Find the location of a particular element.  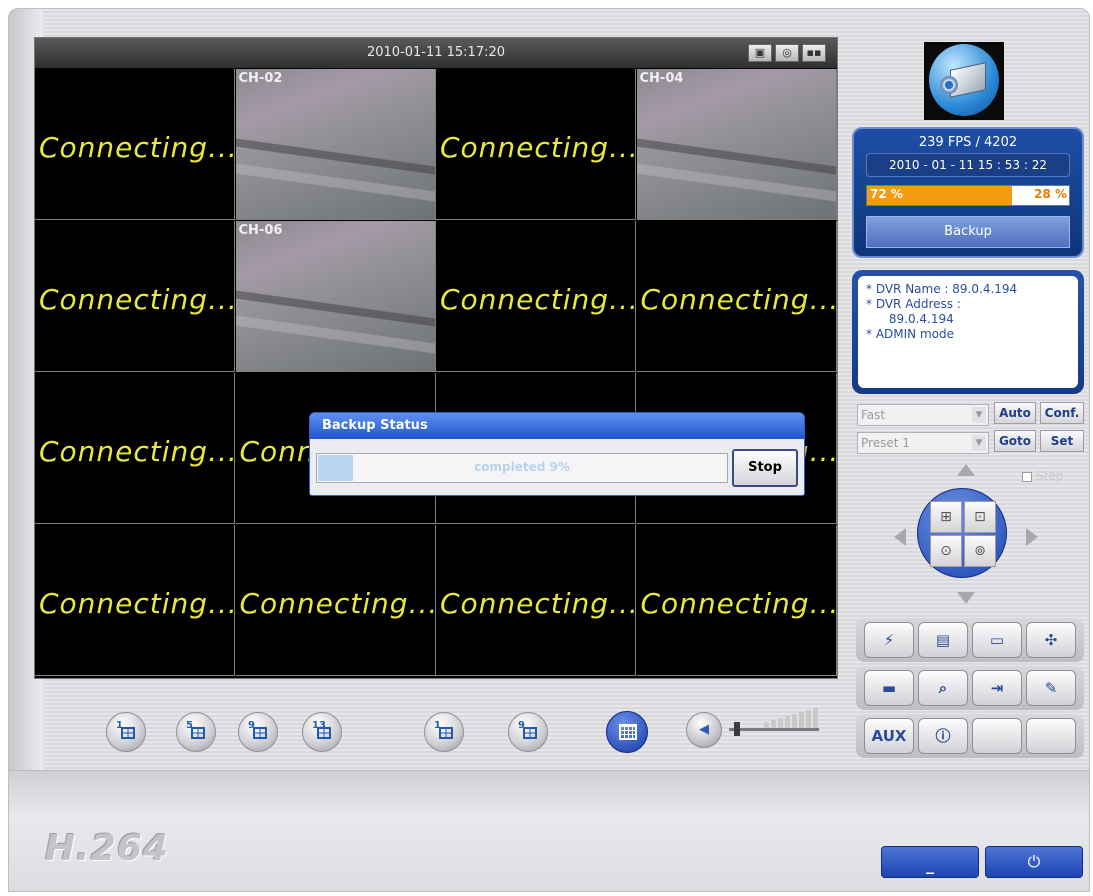

dialog-title: Backup Status is located at coordinates (375, 425).